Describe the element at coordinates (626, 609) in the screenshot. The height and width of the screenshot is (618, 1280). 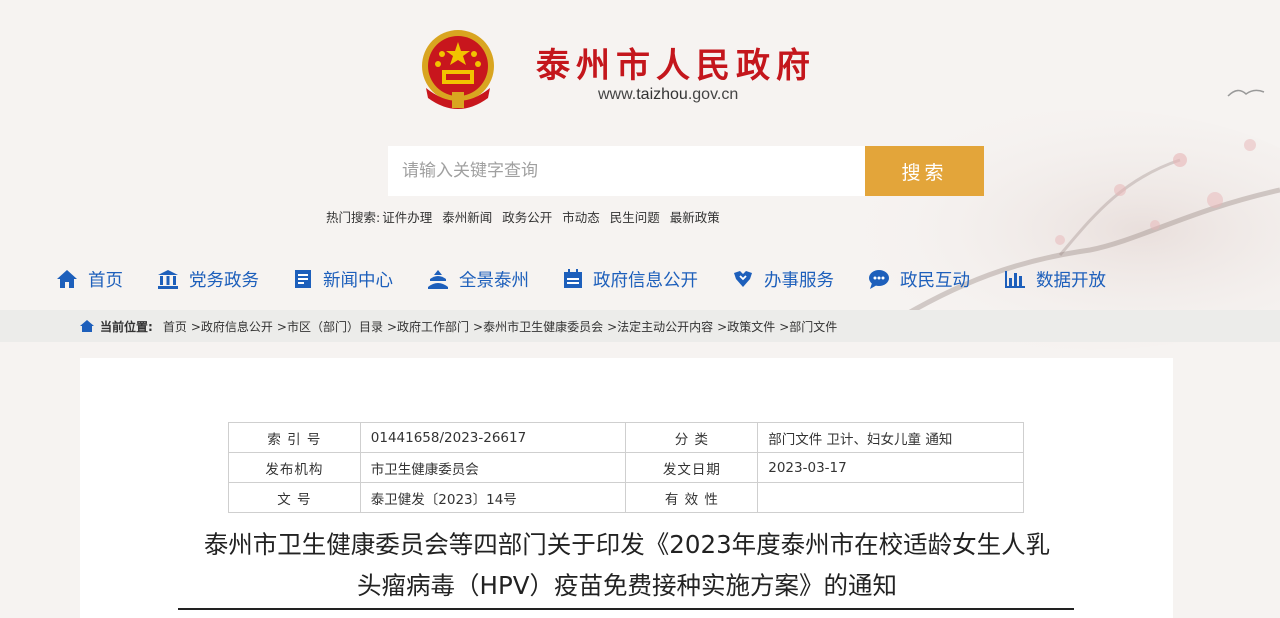
I see `title-divider` at that location.